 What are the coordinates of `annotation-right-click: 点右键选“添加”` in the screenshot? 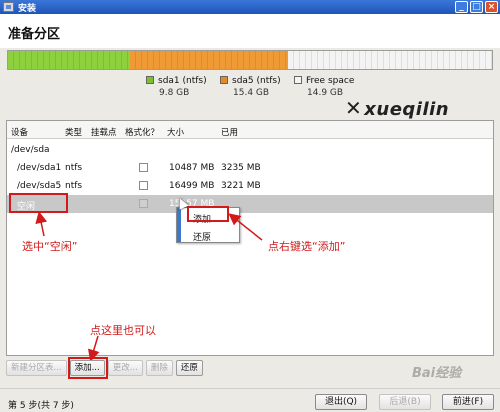 It's located at (307, 246).